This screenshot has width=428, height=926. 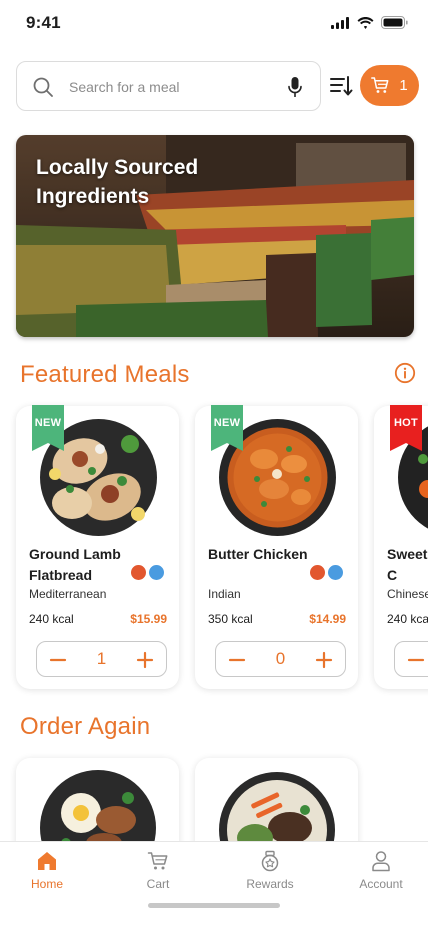 I want to click on badge-hot: HOT, so click(x=406, y=428).